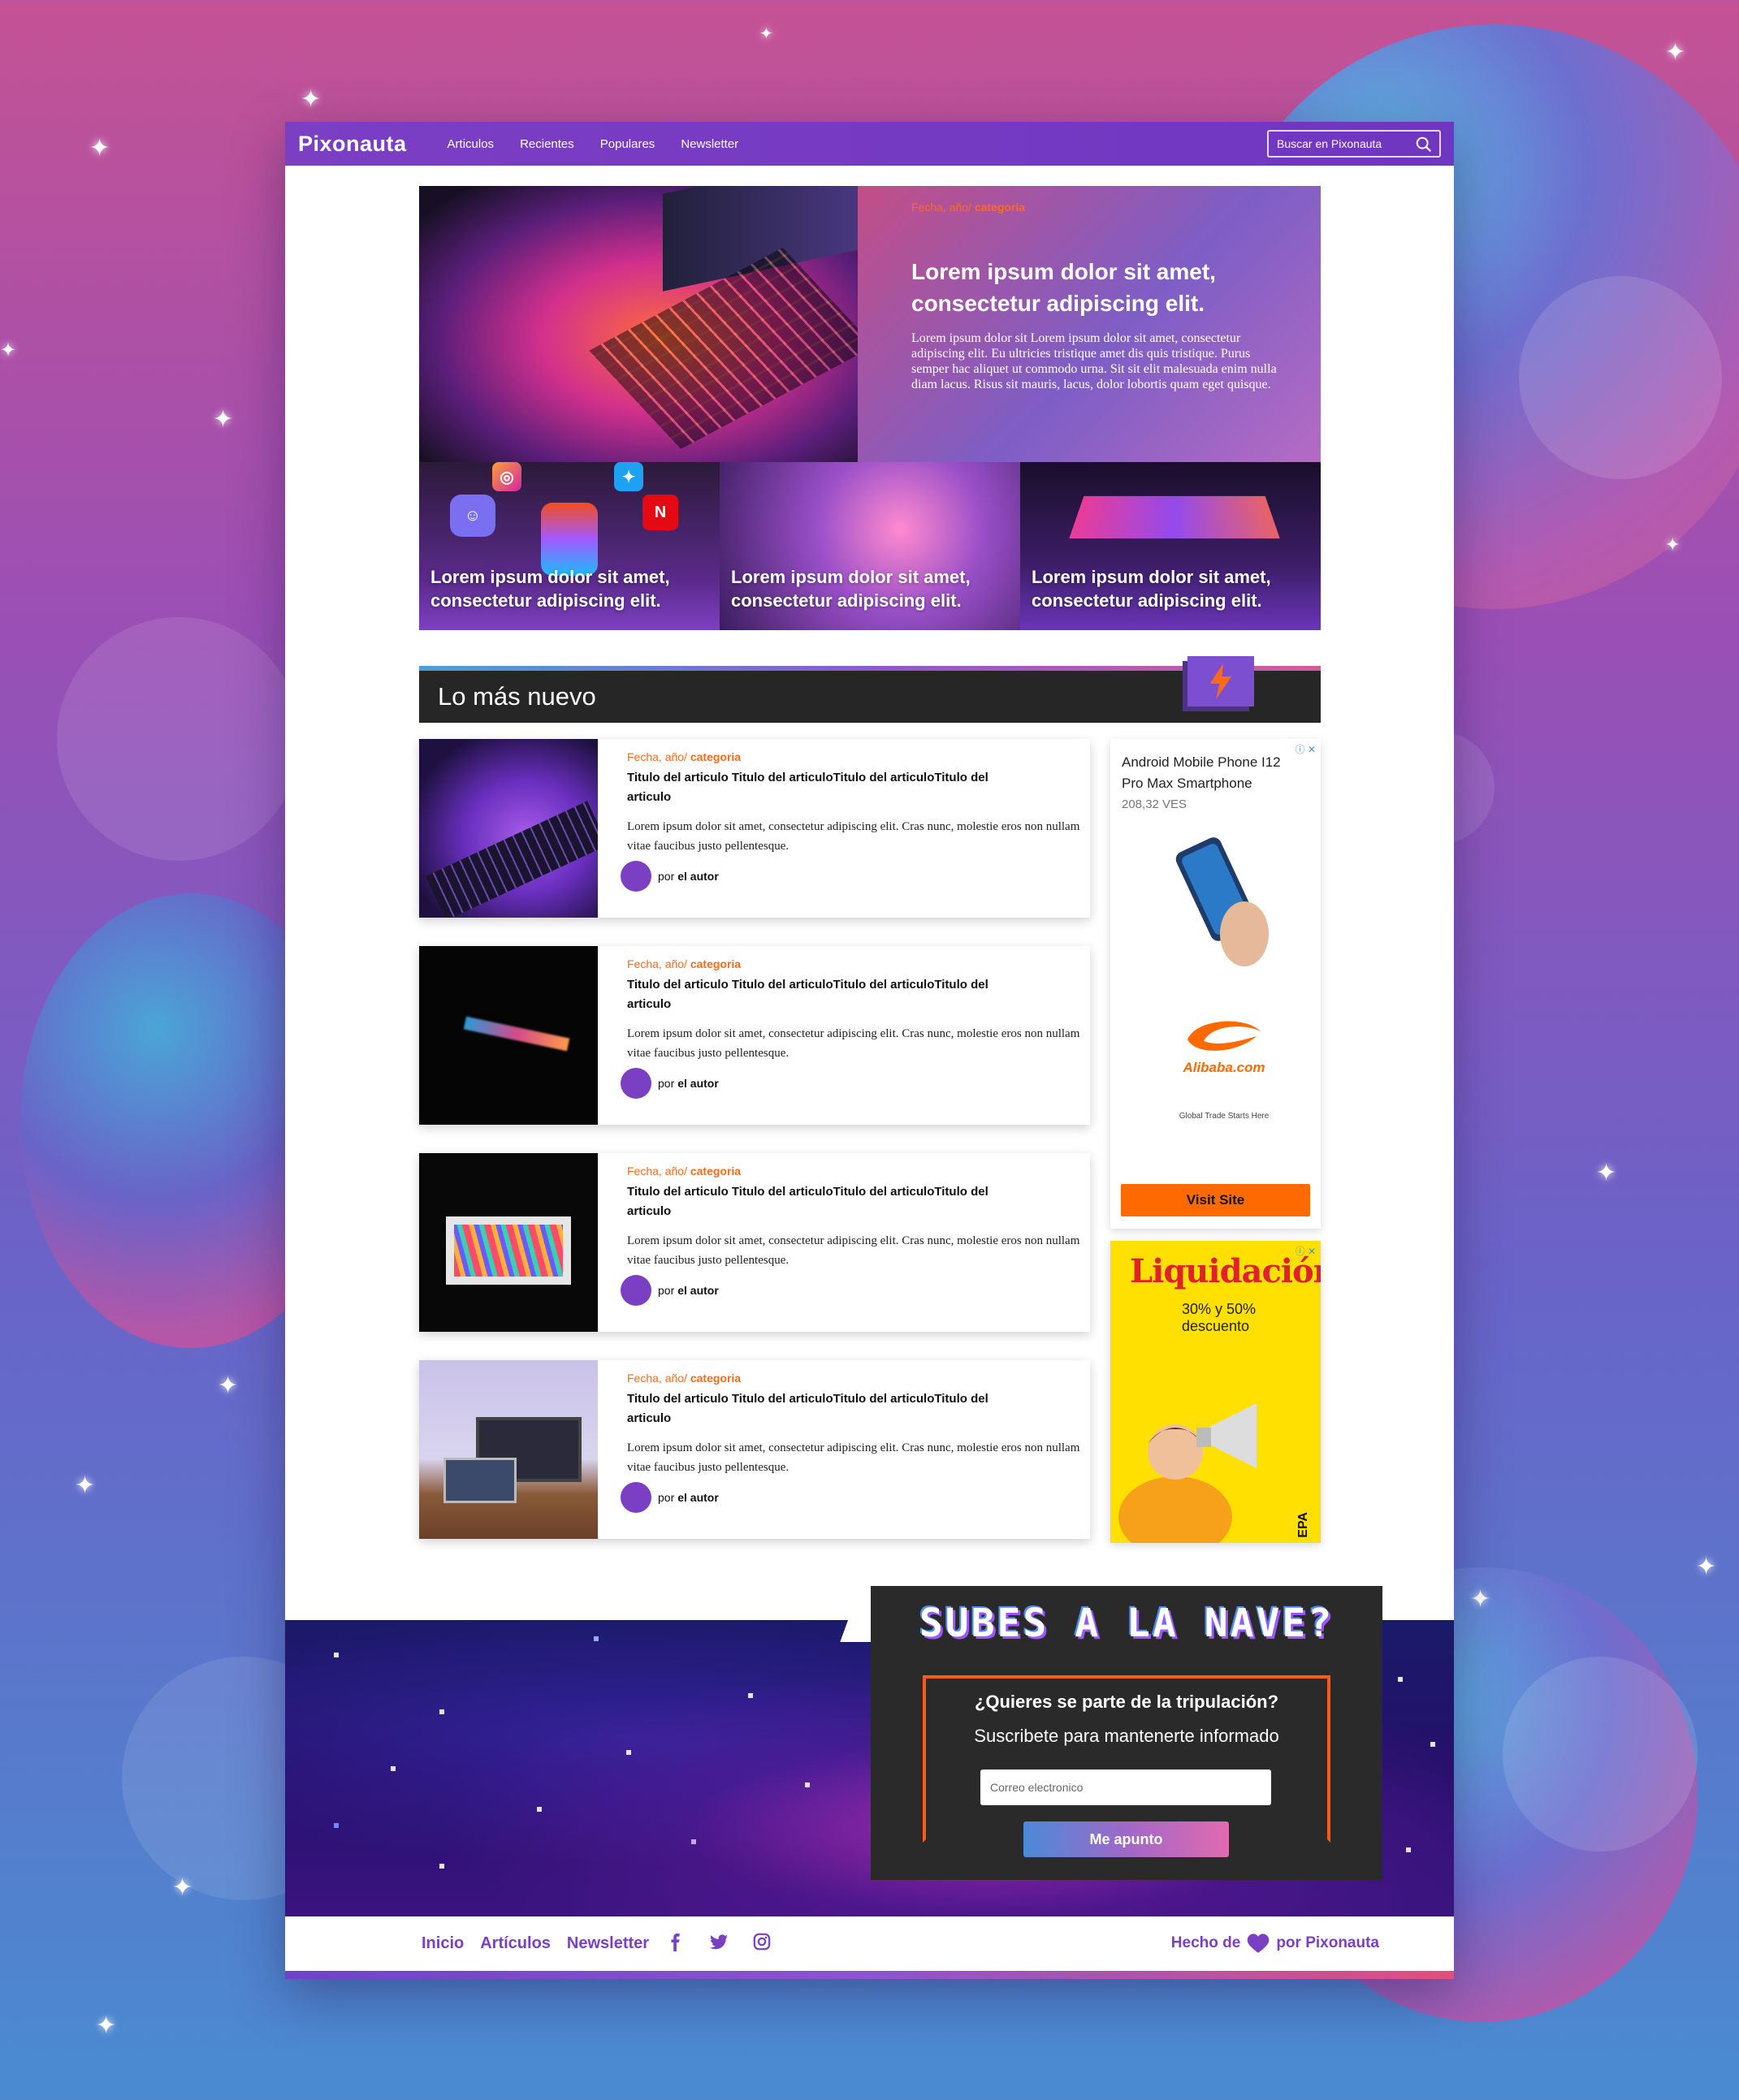 Image resolution: width=1739 pixels, height=2100 pixels. What do you see at coordinates (660, 513) in the screenshot?
I see `netflix-icon: N` at bounding box center [660, 513].